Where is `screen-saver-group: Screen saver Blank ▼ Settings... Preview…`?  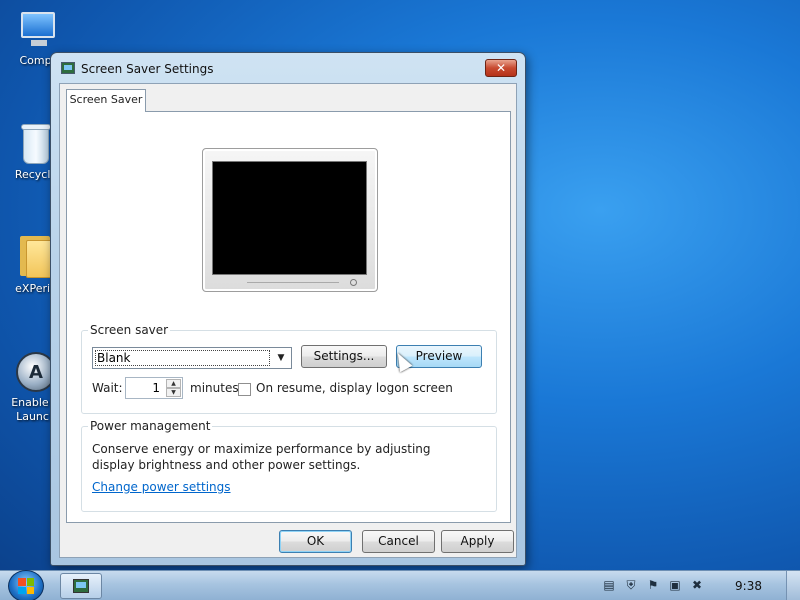 screen-saver-group: Screen saver Blank ▼ Settings... Preview… is located at coordinates (289, 368).